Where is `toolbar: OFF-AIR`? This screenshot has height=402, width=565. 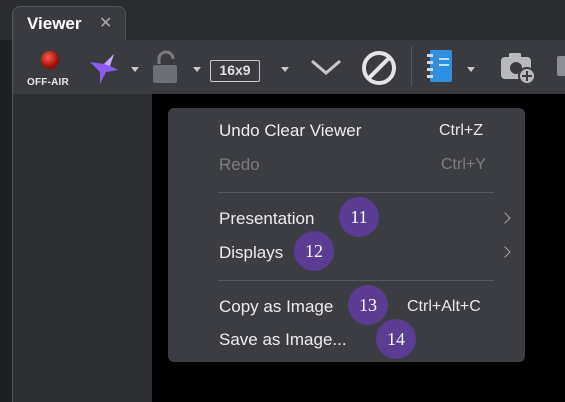 toolbar: OFF-AIR is located at coordinates (288, 67).